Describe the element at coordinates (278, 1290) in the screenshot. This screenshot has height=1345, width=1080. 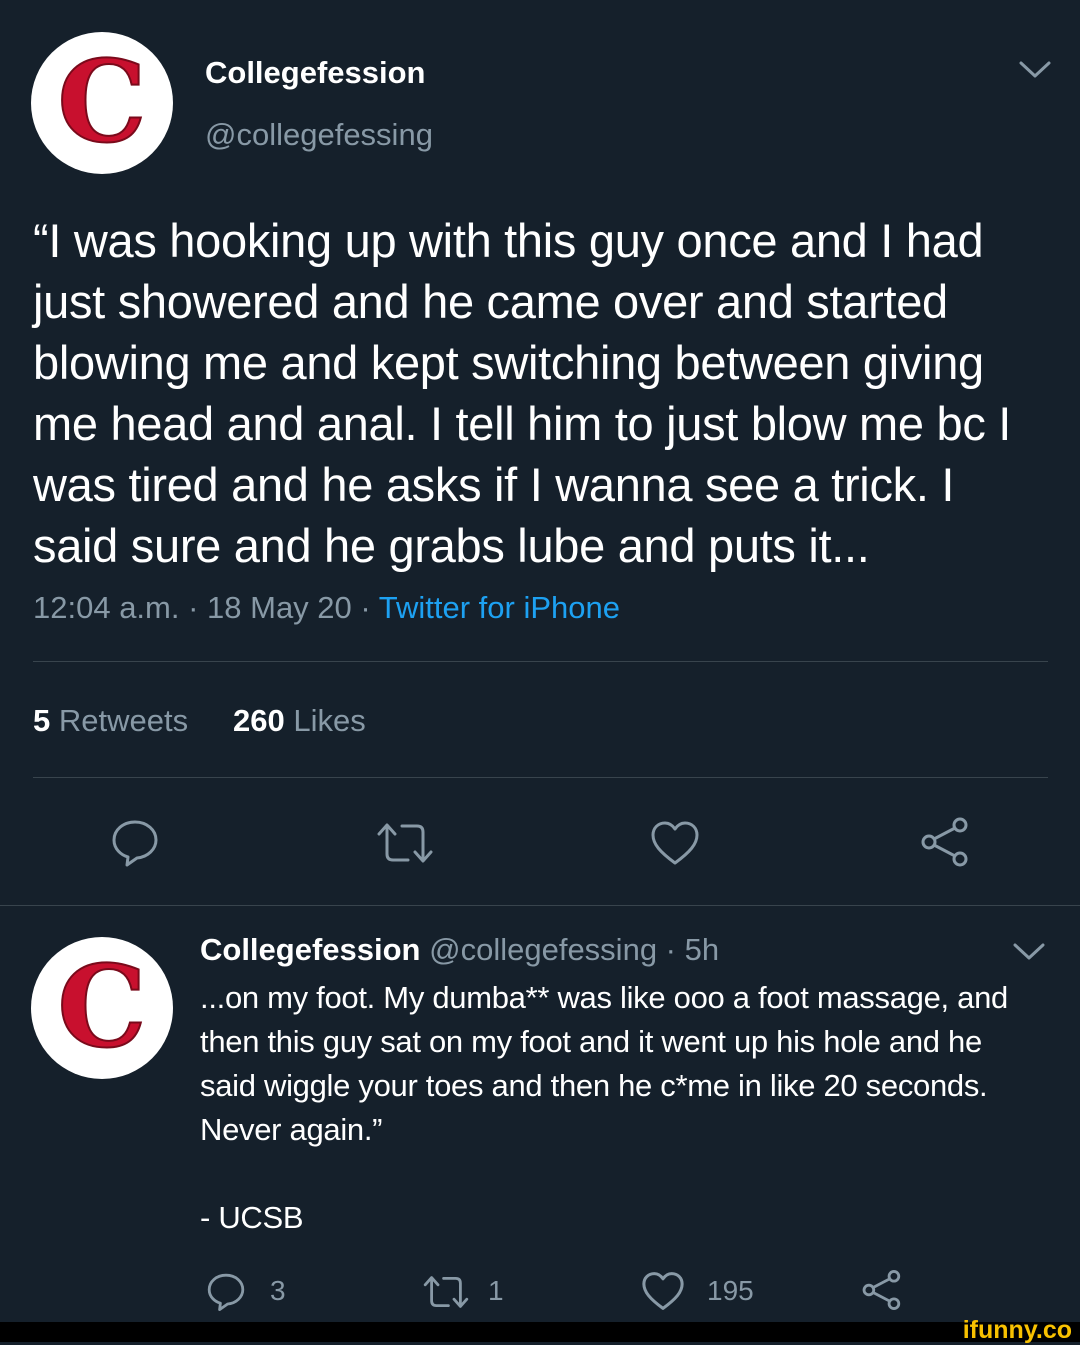
I see `reply-count: 3` at that location.